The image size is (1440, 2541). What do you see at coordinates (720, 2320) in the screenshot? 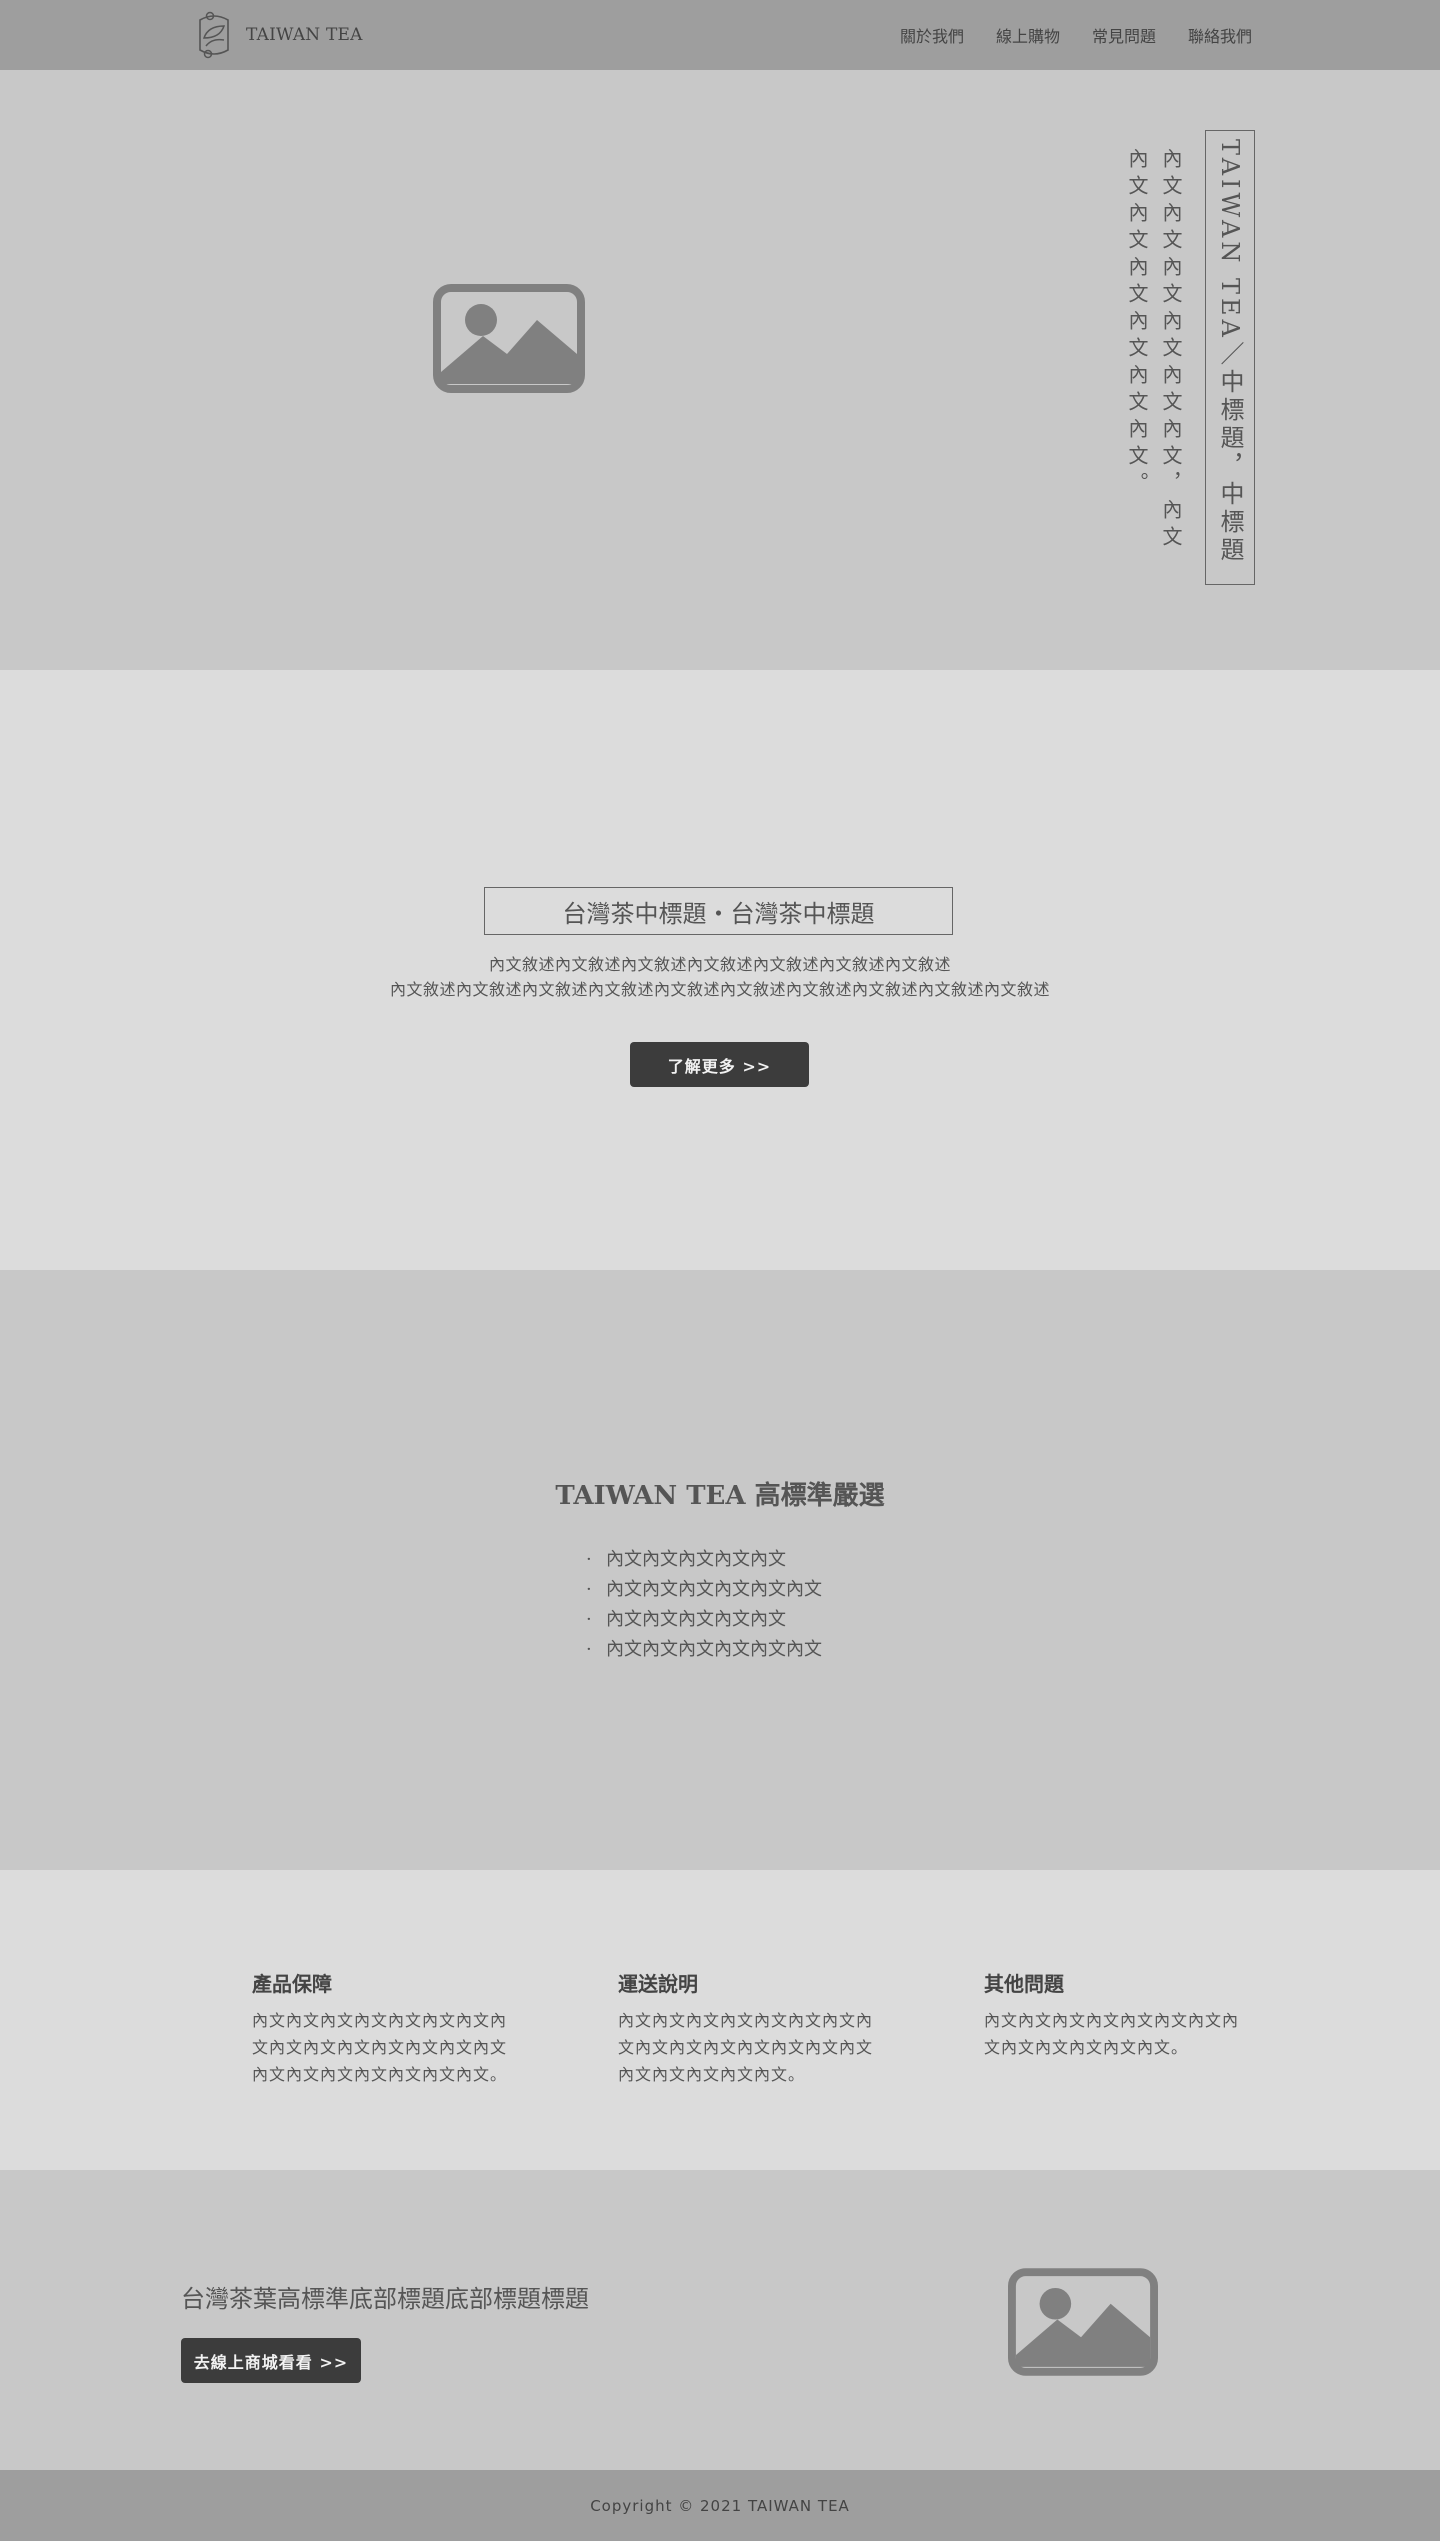
I see `cta-section: 台灣茶葉高標準底部標題底部標題標題 去線上商城看看 >>` at bounding box center [720, 2320].